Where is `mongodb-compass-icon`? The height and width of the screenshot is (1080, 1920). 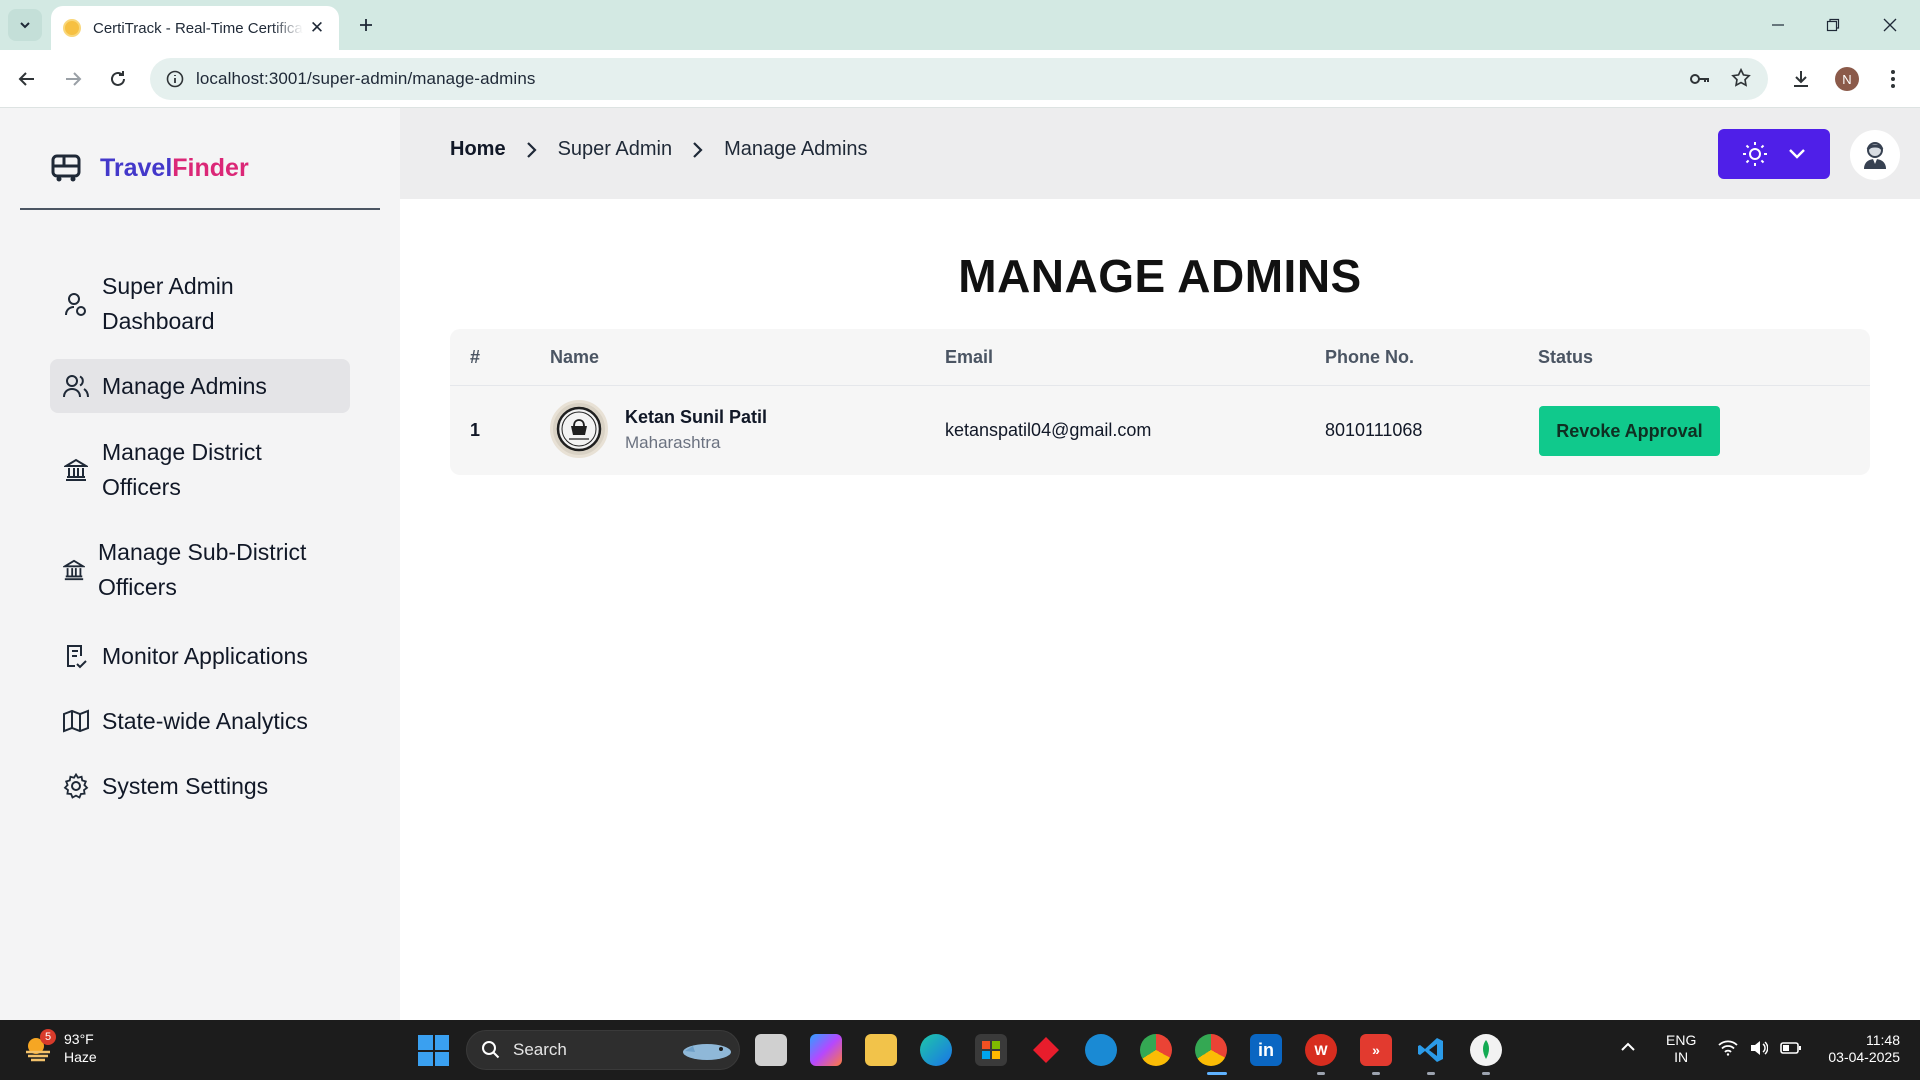 mongodb-compass-icon is located at coordinates (1486, 1050).